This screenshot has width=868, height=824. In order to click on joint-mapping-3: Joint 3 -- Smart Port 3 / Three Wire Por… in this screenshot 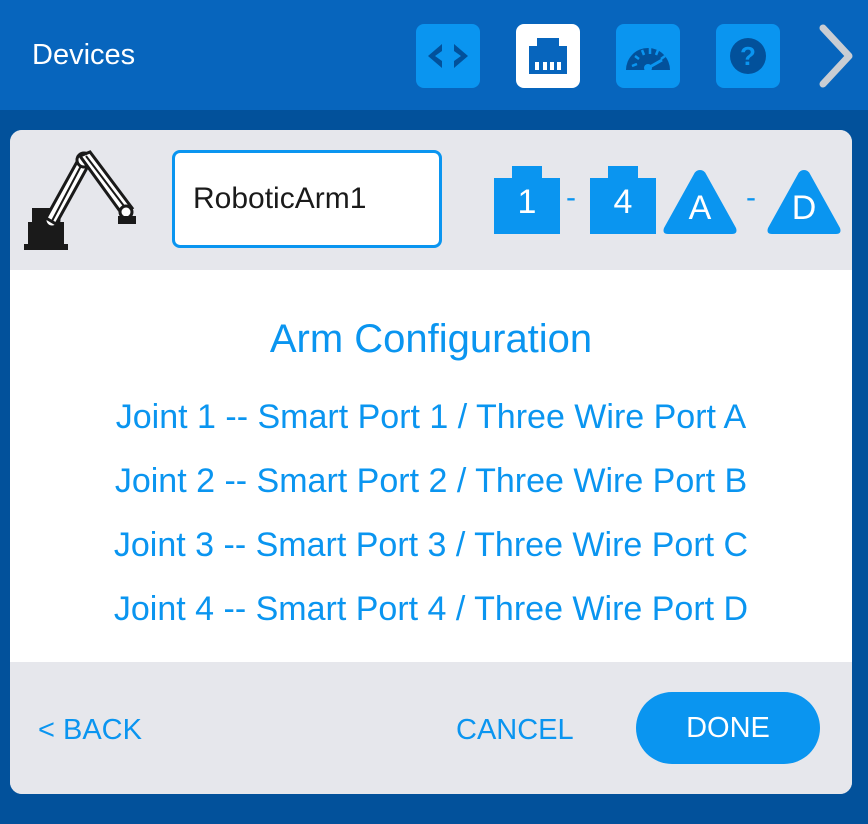, I will do `click(431, 545)`.